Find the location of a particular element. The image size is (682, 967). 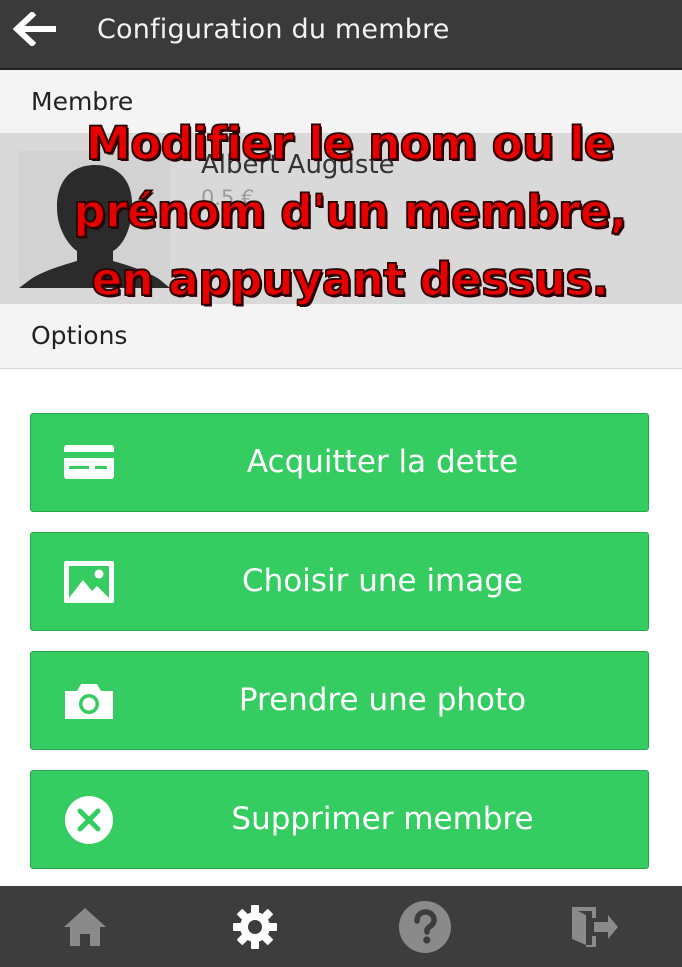

nav-home is located at coordinates (85, 926).